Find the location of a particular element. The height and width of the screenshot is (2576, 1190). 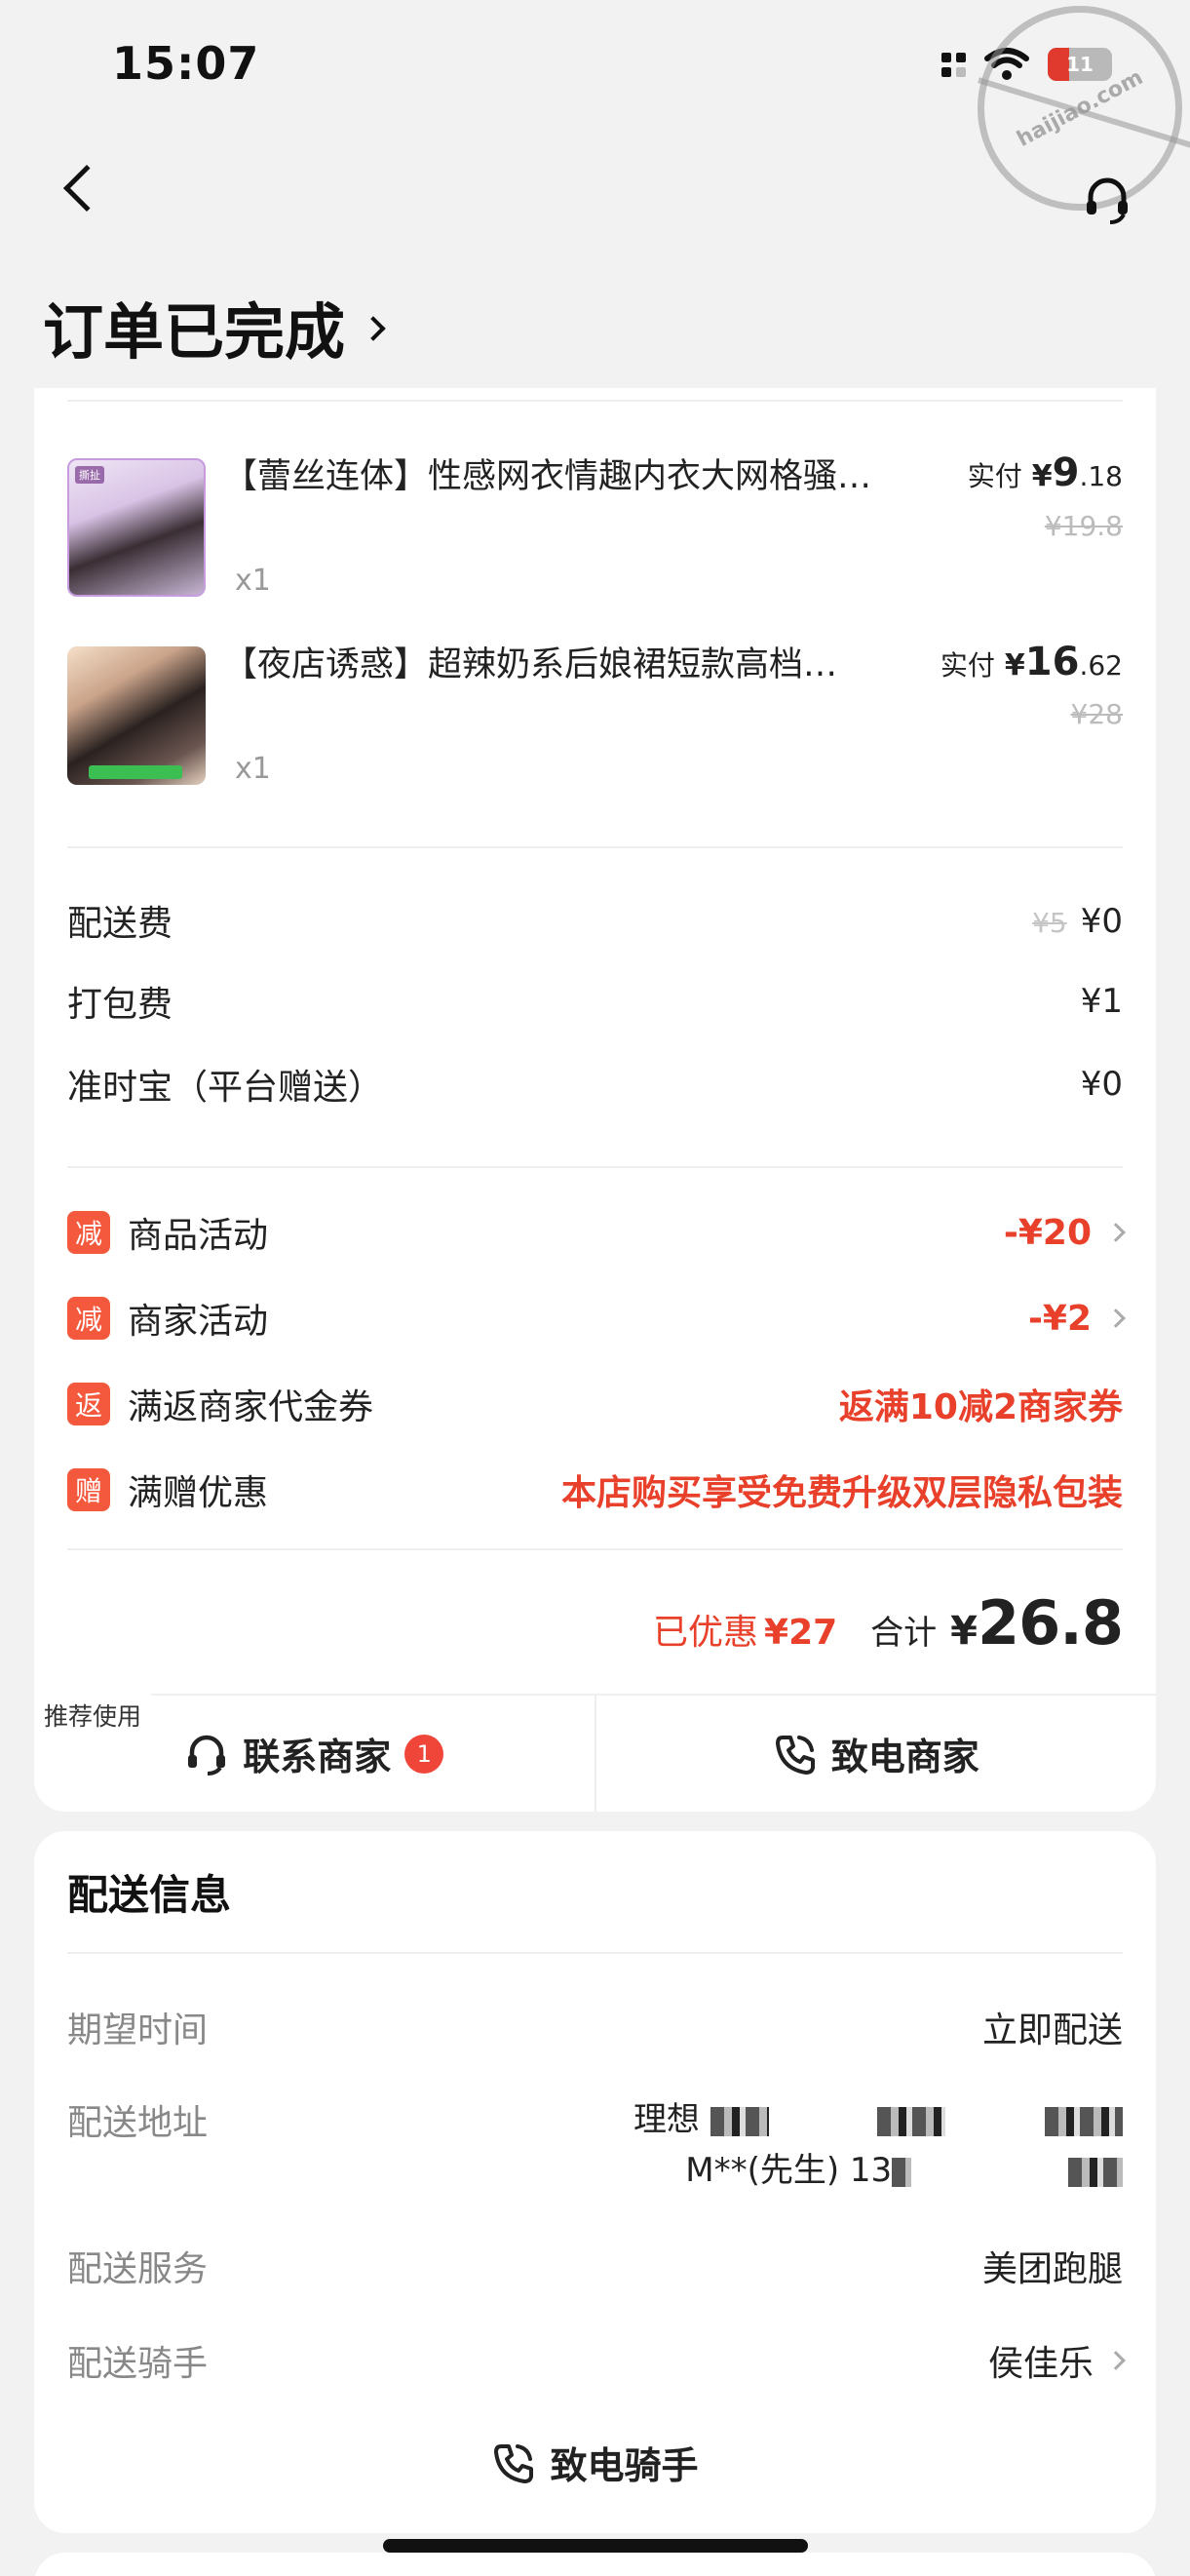

promo-label: 商品活动 is located at coordinates (198, 1236).